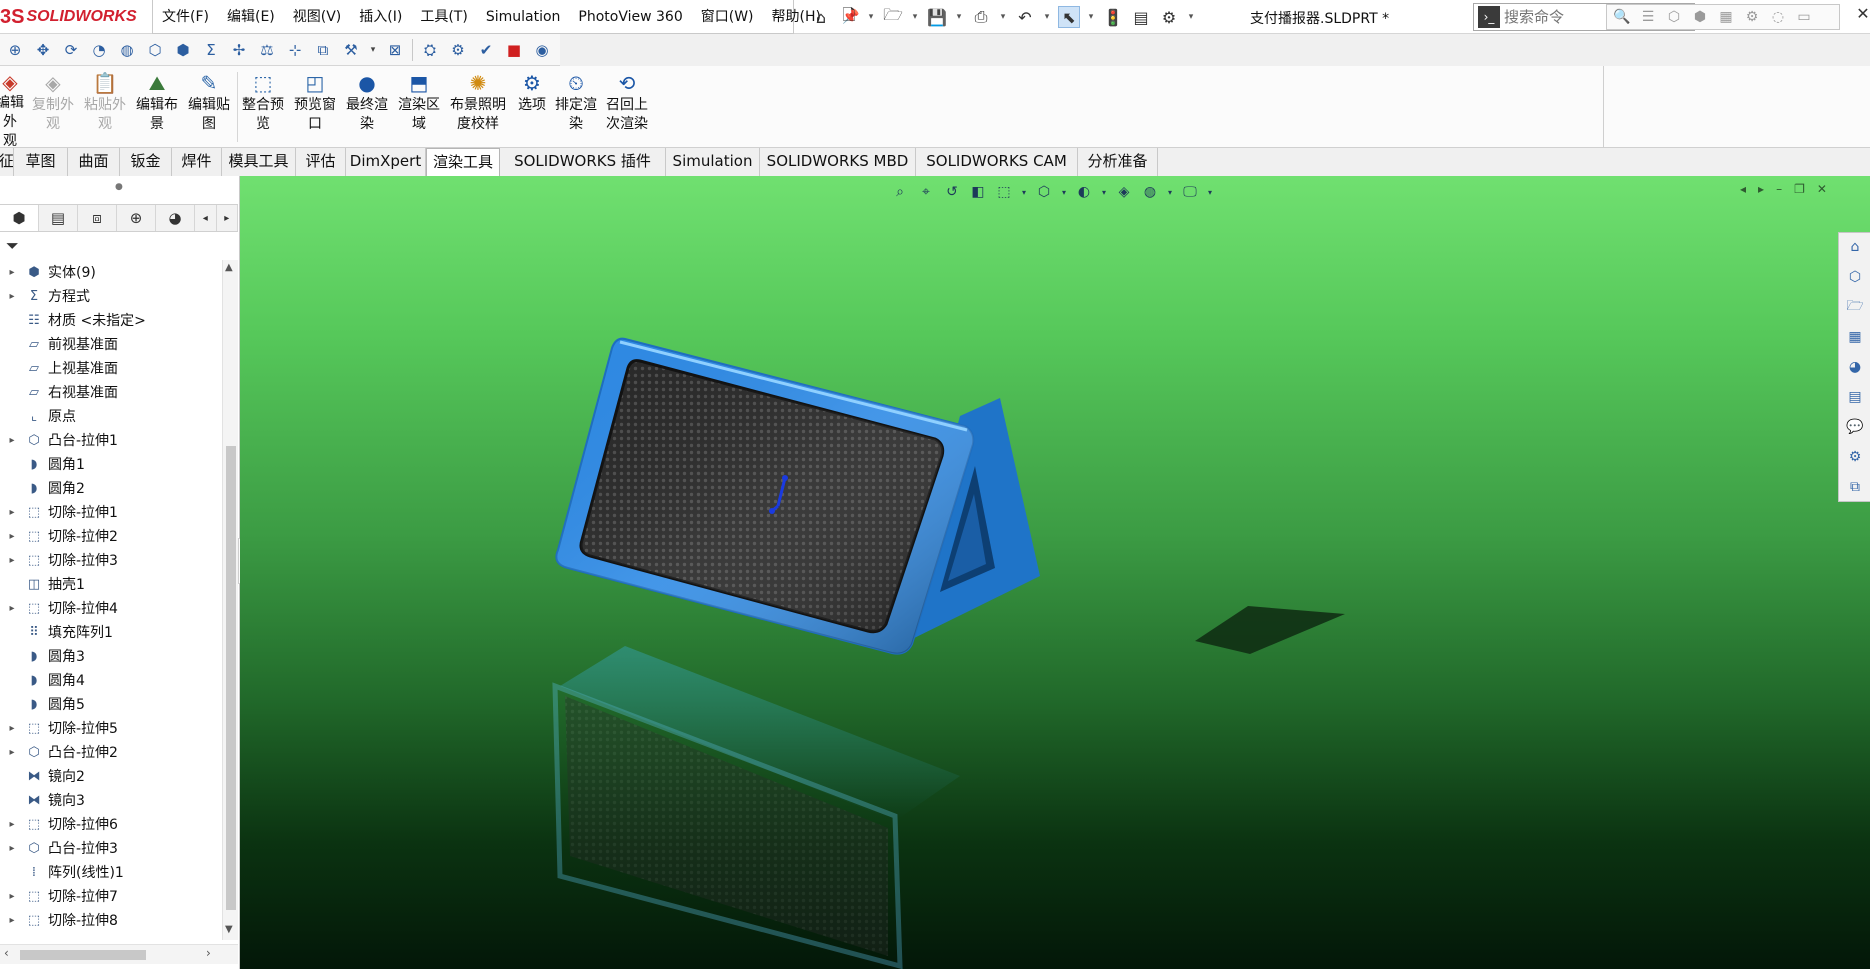  Describe the element at coordinates (20, 218) in the screenshot. I see `feature-tree-tab-icon: ⬢` at that location.